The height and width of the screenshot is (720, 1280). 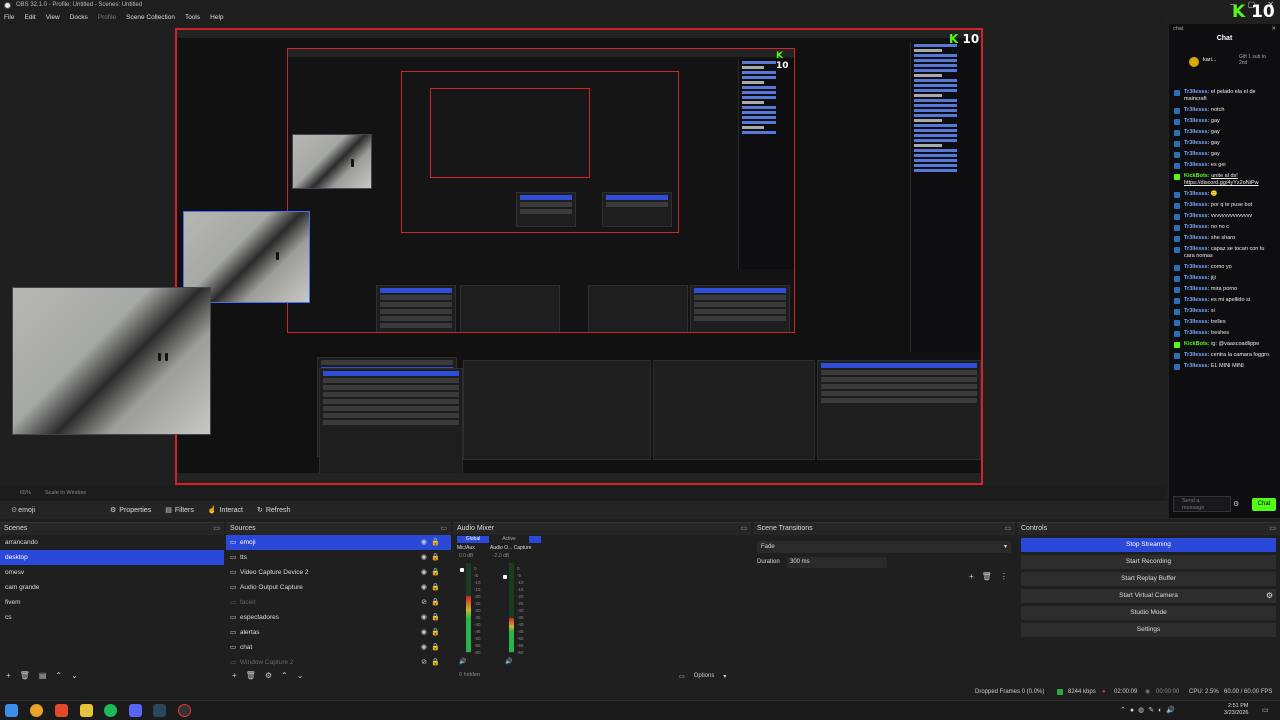 I want to click on scene-item: fivem, so click(x=112, y=602).